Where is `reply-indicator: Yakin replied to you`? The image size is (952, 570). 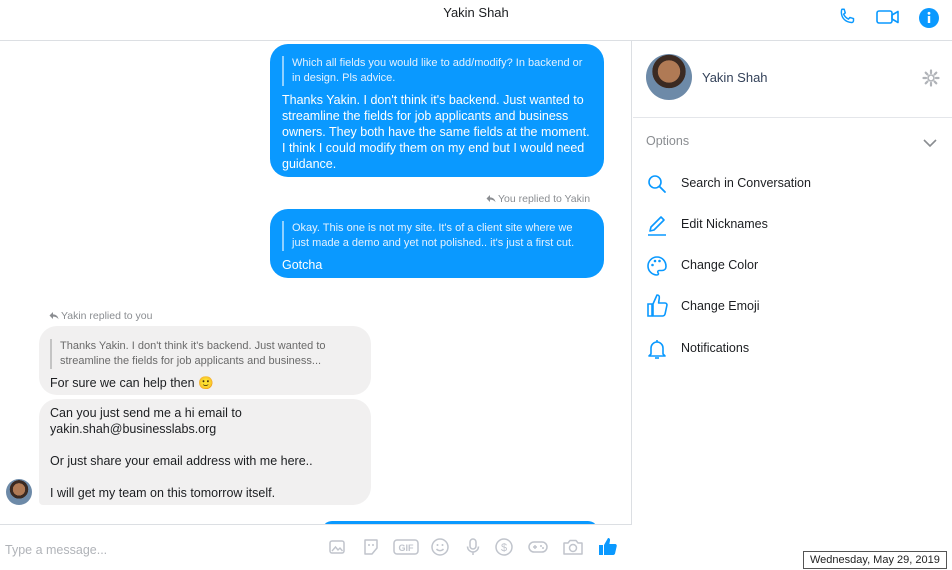
reply-indicator: Yakin replied to you is located at coordinates (100, 316).